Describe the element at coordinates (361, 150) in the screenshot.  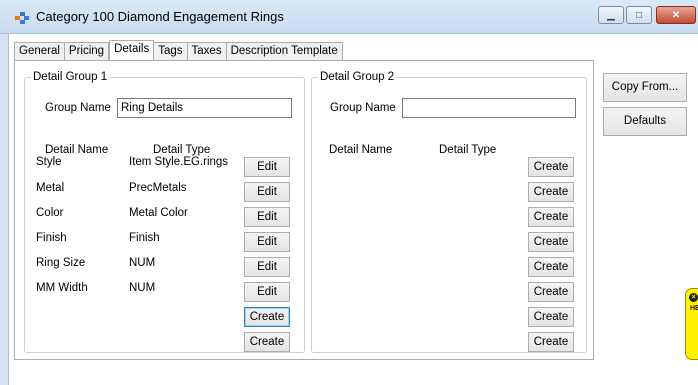
I see `group-2-col-name: Detail Name` at that location.